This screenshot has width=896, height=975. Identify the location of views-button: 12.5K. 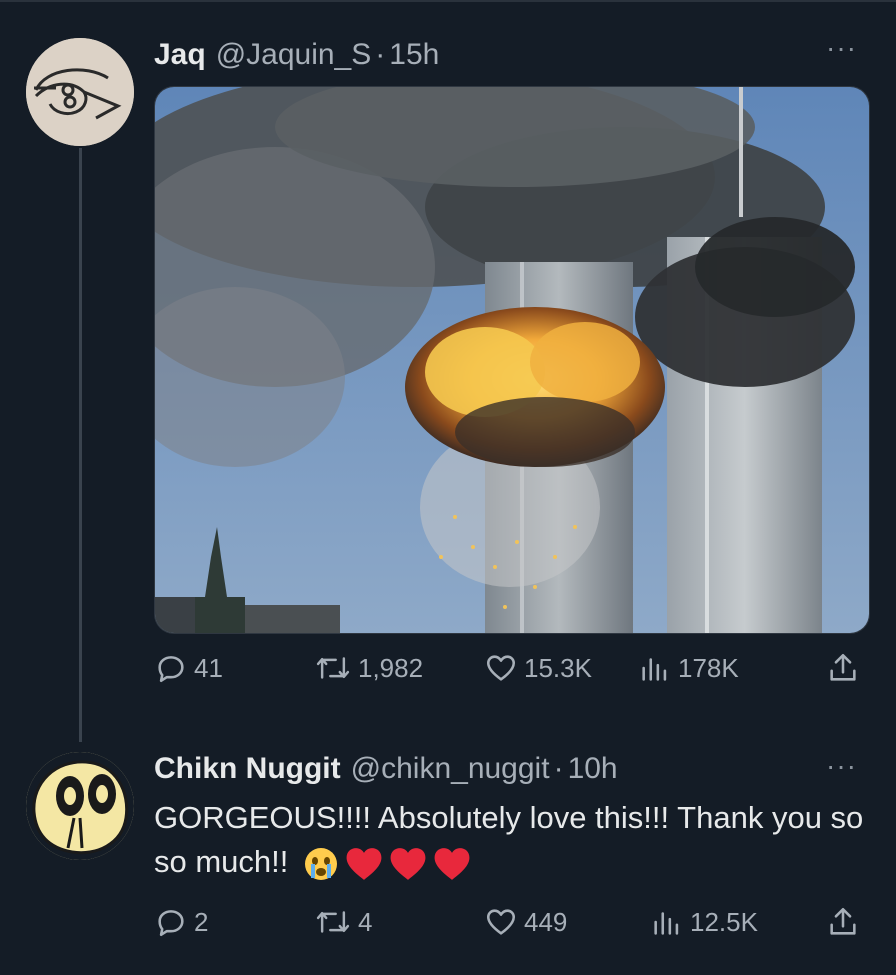
(704, 922).